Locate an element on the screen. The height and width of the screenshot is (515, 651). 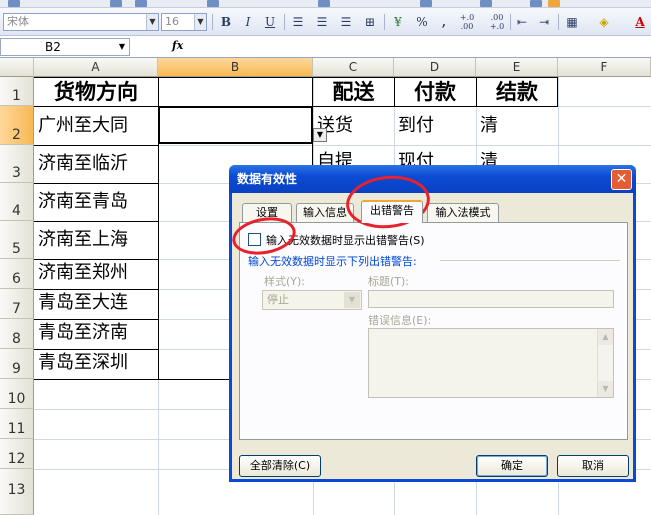
merge-center-icon: ⊞ is located at coordinates (370, 22).